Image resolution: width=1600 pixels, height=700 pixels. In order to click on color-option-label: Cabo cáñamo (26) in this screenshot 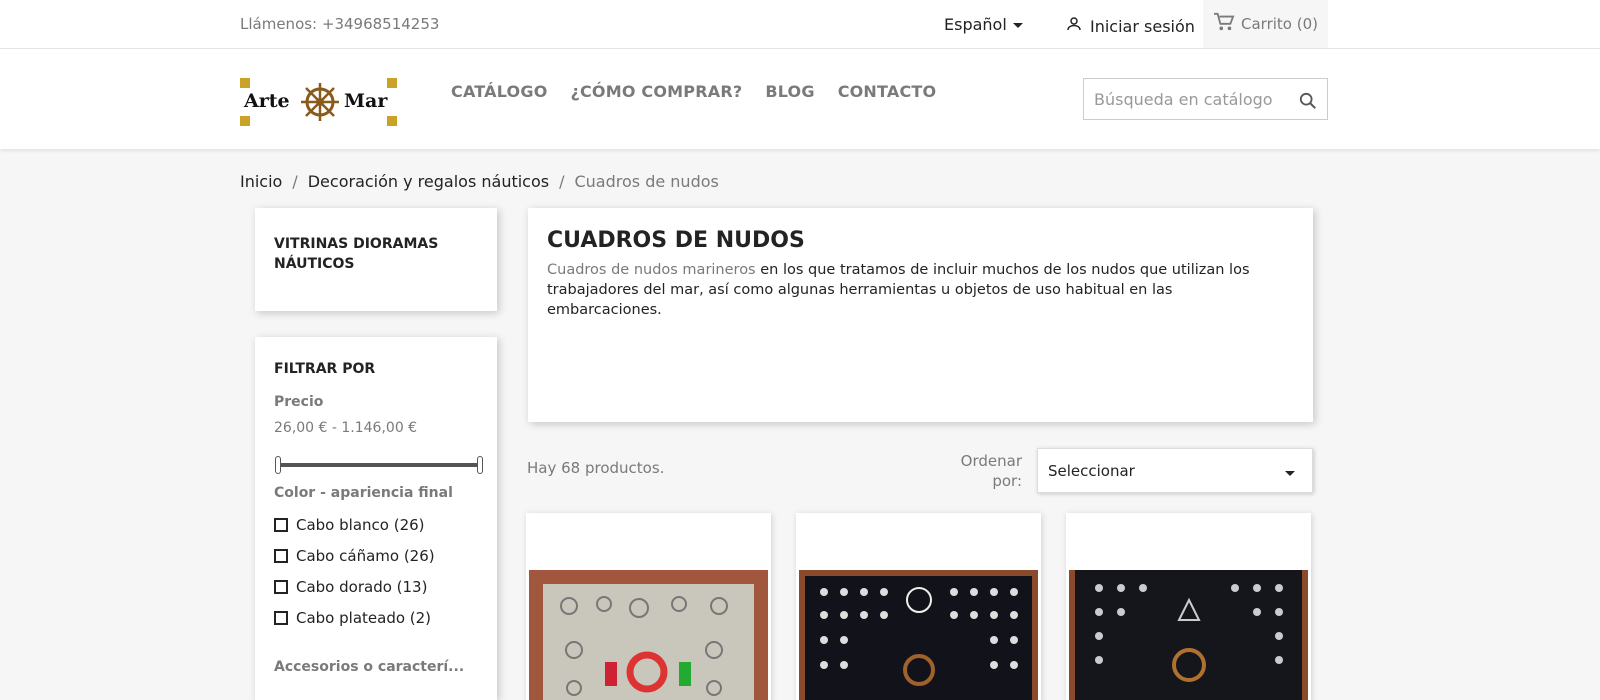, I will do `click(365, 556)`.